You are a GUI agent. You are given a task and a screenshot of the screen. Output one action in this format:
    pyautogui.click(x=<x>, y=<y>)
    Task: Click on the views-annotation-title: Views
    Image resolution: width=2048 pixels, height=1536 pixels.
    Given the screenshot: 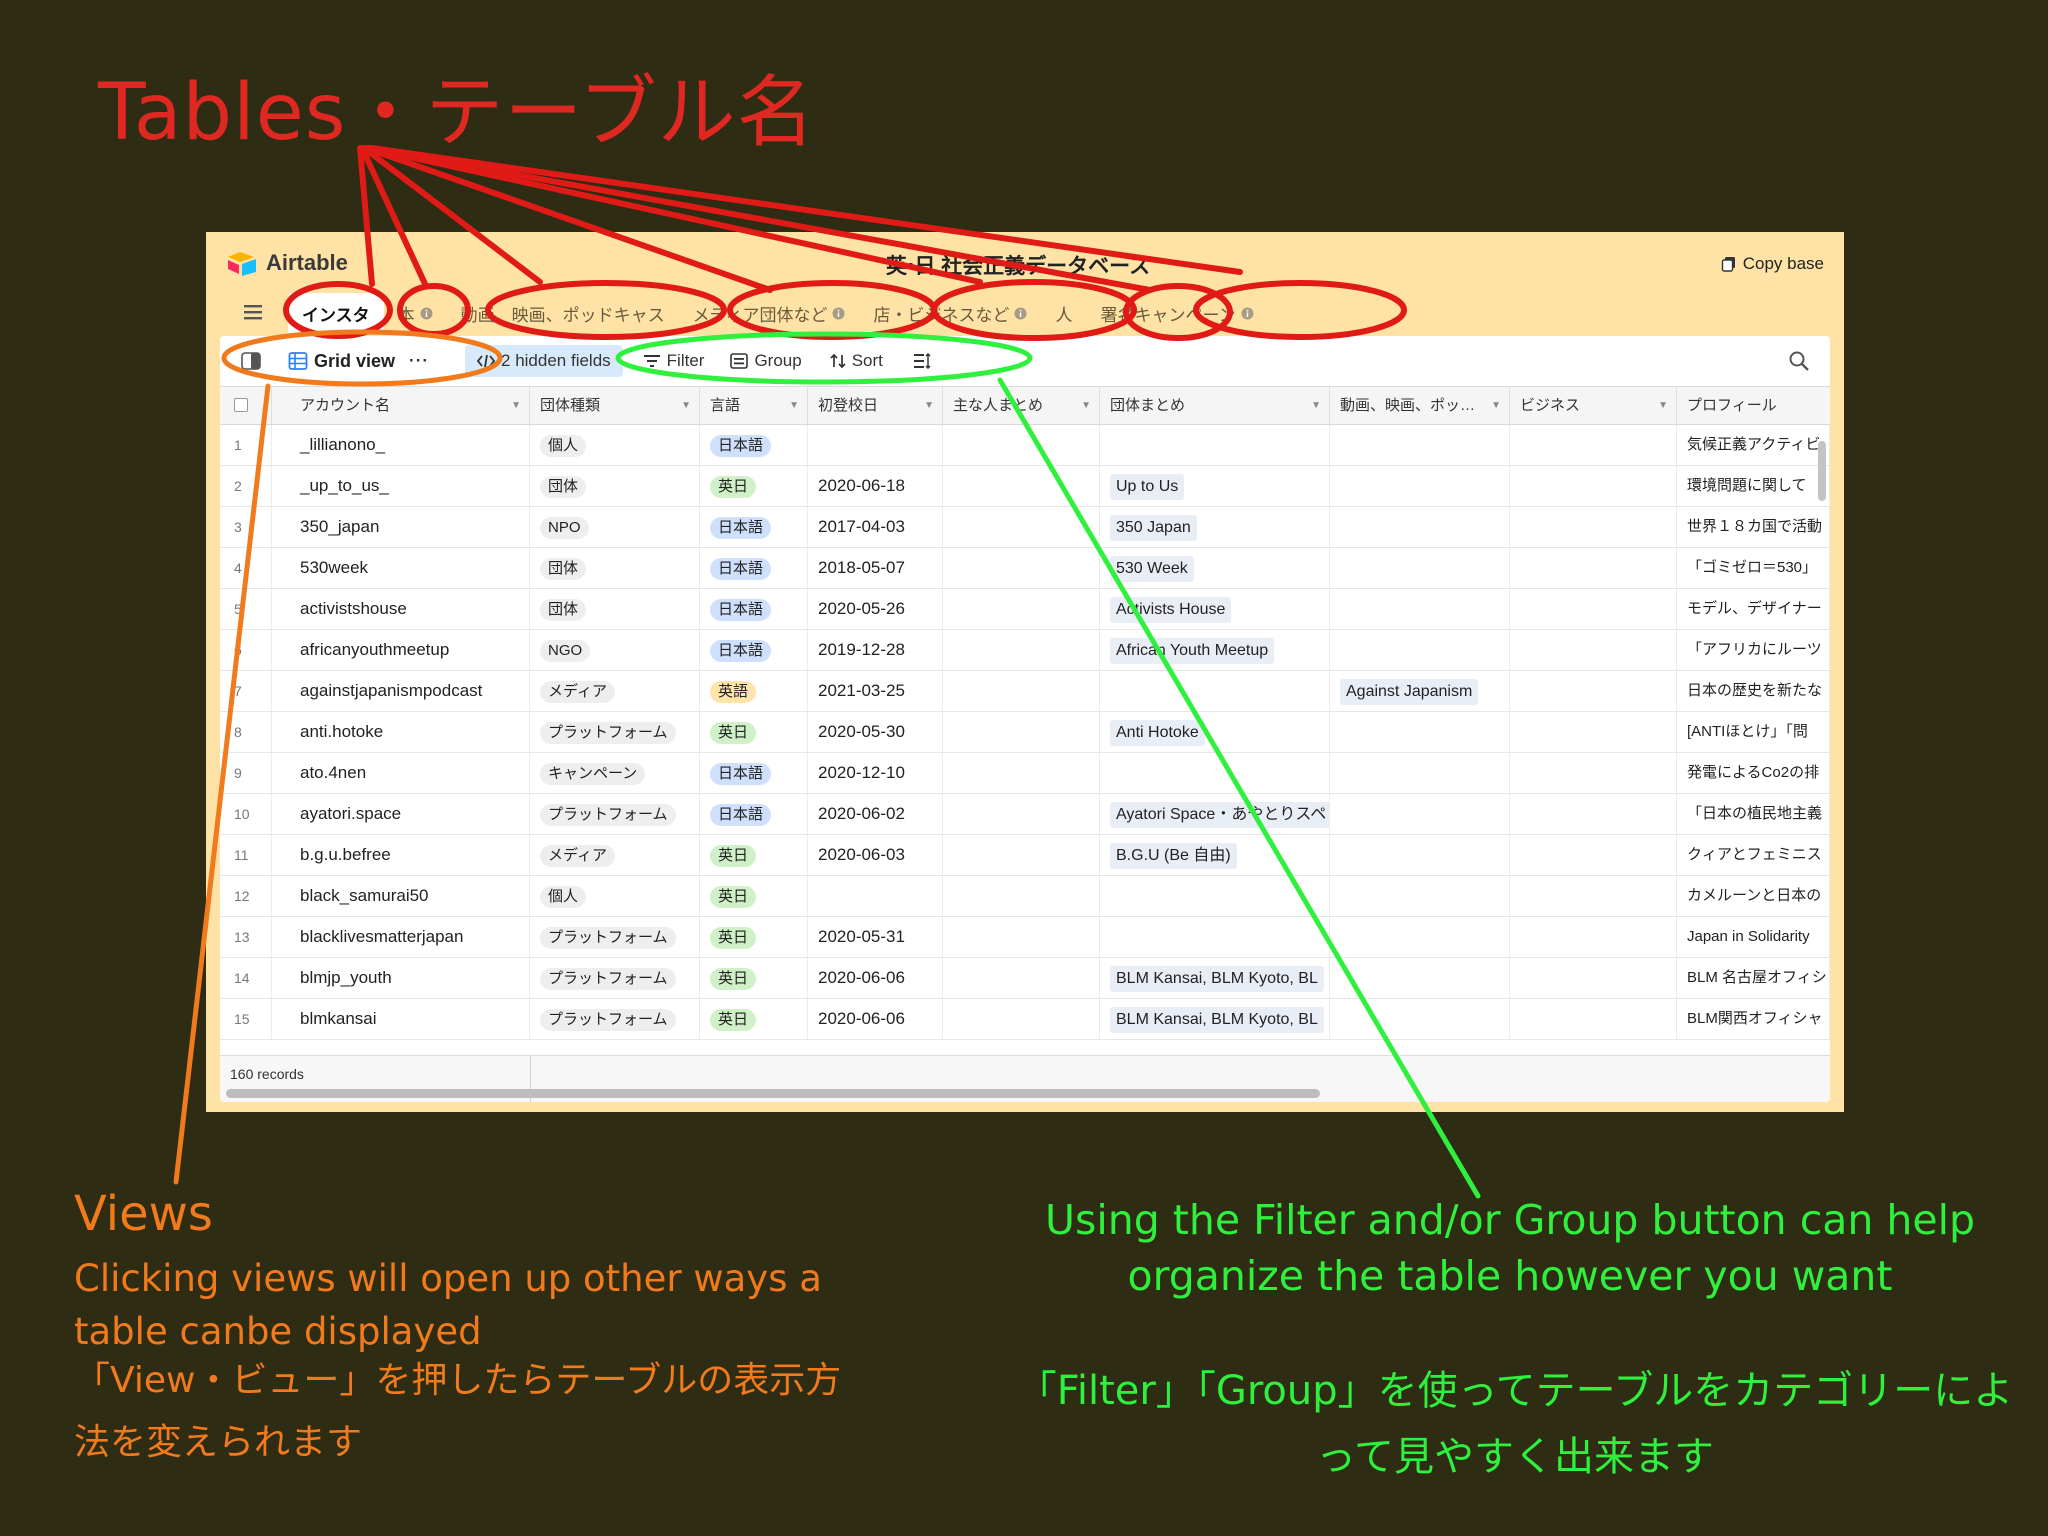 What is the action you would take?
    pyautogui.click(x=143, y=1214)
    